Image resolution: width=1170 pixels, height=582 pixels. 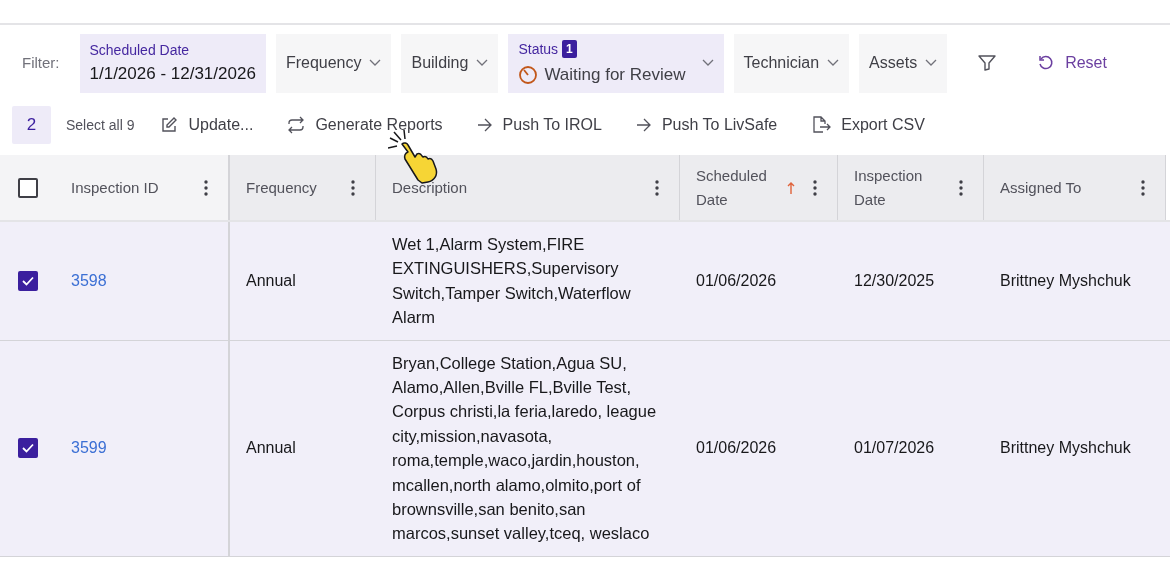 I want to click on filter-dropdown: Frequency, so click(x=333, y=63).